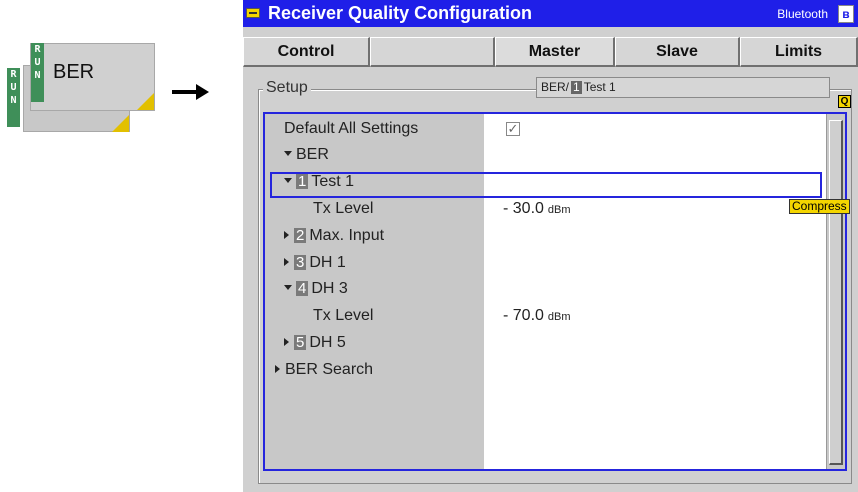 This screenshot has height=492, width=858. Describe the element at coordinates (400, 13) in the screenshot. I see `window-title: Receiver Quality Configuration` at that location.